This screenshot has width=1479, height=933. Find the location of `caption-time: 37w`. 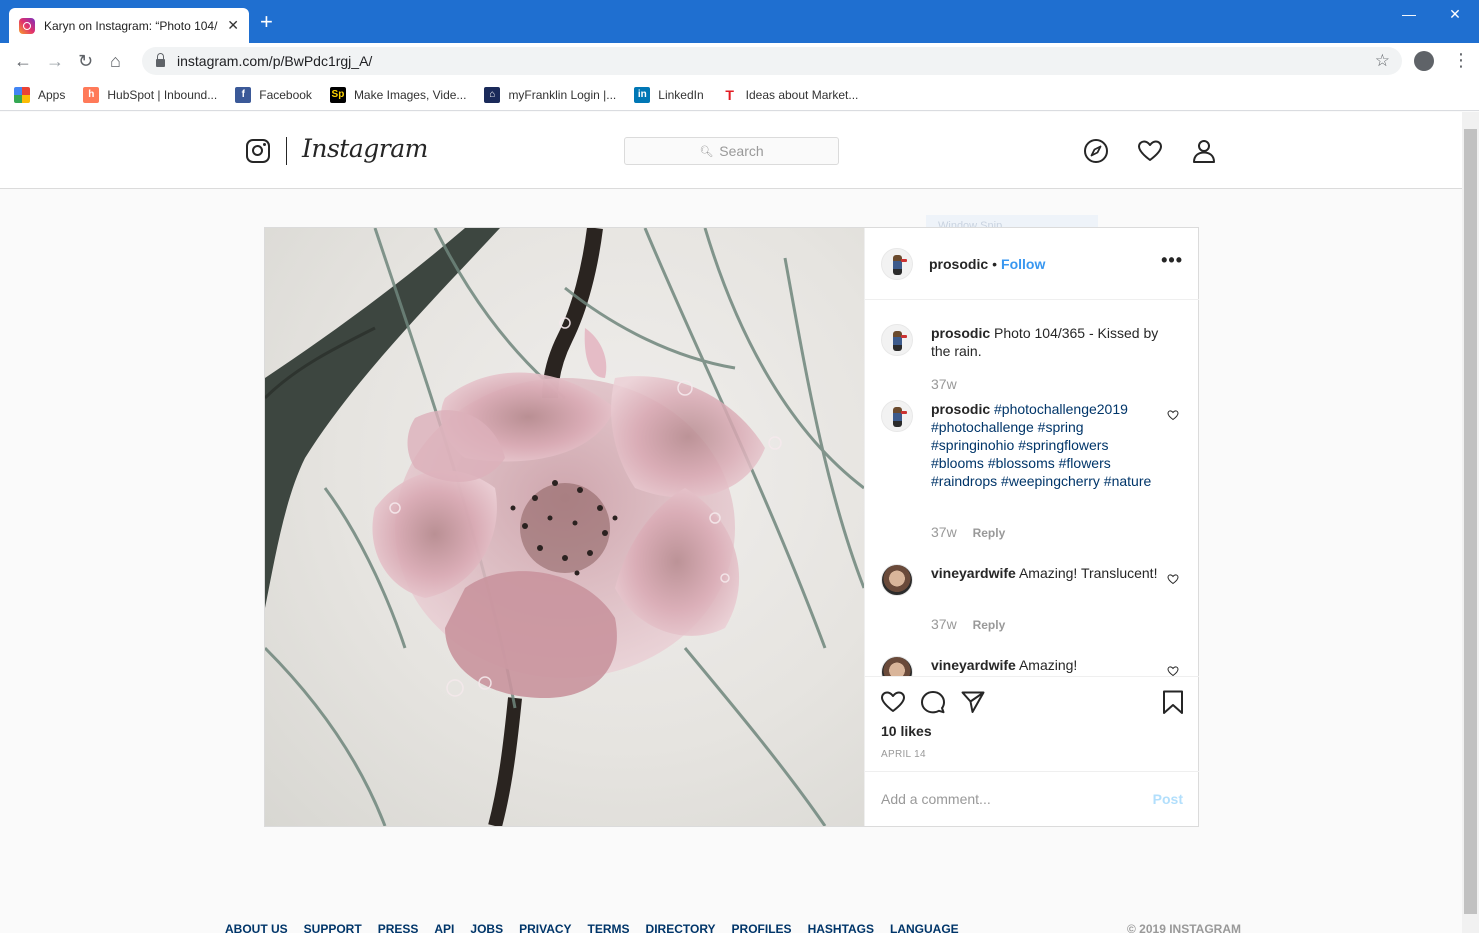

caption-time: 37w is located at coordinates (944, 384).